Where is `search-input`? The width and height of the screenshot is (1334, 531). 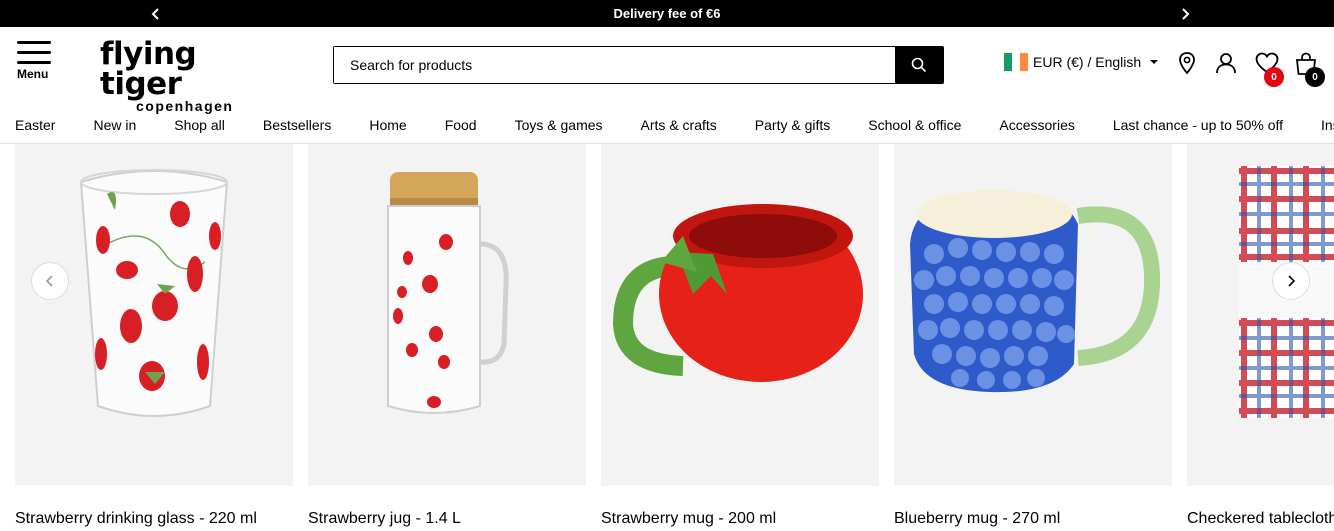 search-input is located at coordinates (614, 65).